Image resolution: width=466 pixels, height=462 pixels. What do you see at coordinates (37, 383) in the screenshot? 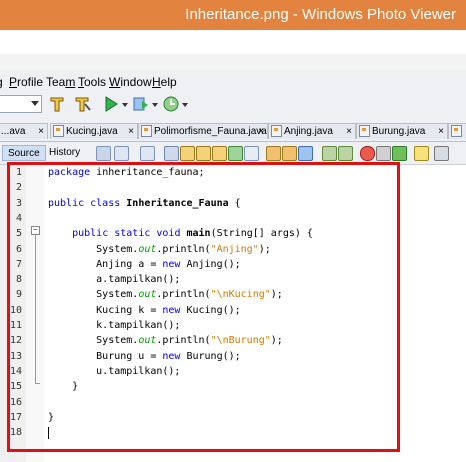
I see `fold-end-mark` at bounding box center [37, 383].